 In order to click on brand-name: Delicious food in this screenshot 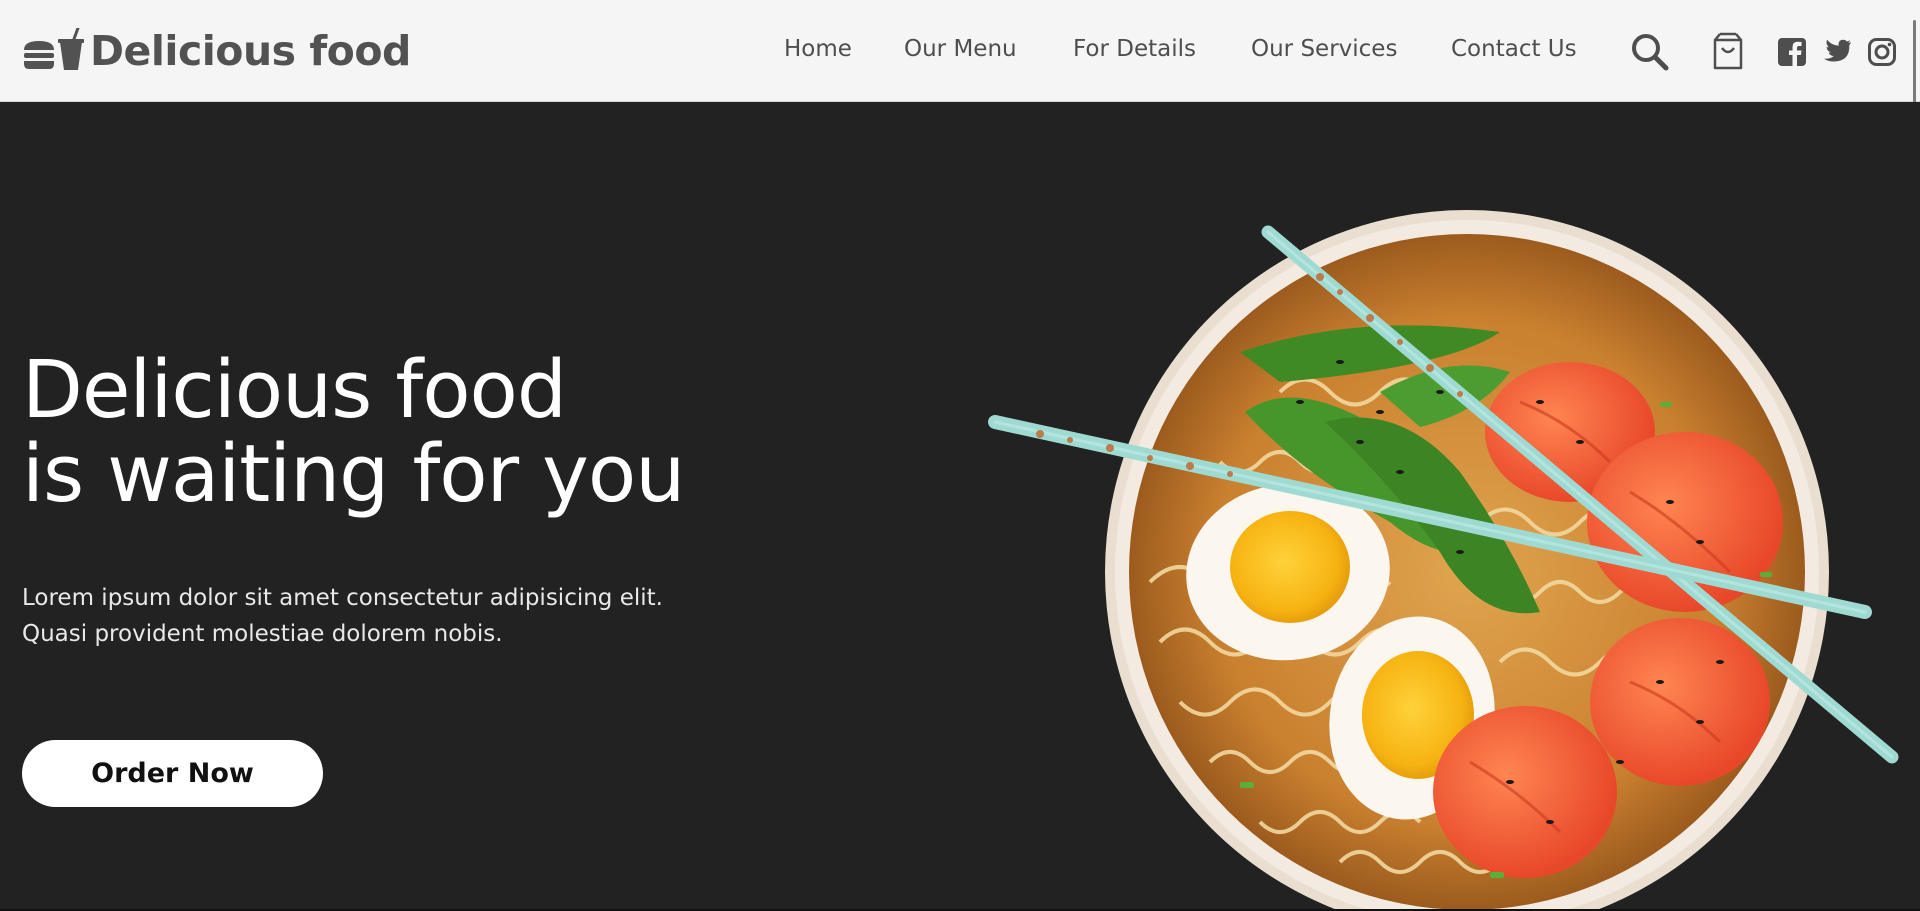, I will do `click(250, 51)`.